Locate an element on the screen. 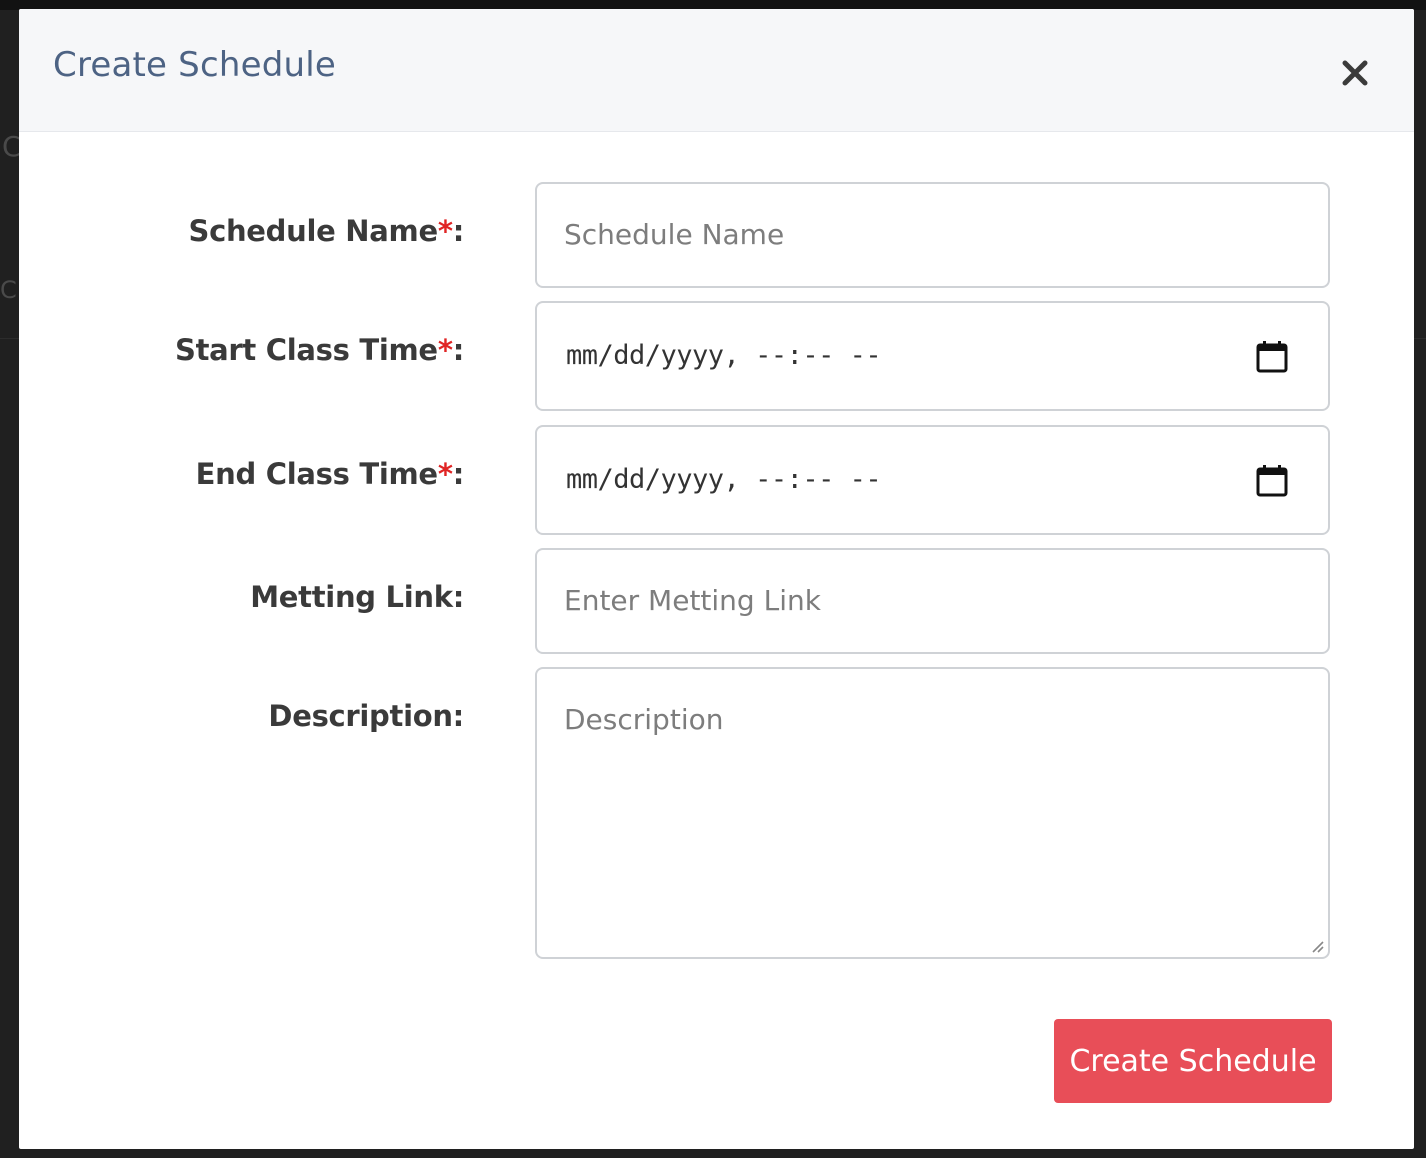  end-class-time-row: End Class Time*: mm/dd/yyyy, --:-- -- is located at coordinates (716, 480).